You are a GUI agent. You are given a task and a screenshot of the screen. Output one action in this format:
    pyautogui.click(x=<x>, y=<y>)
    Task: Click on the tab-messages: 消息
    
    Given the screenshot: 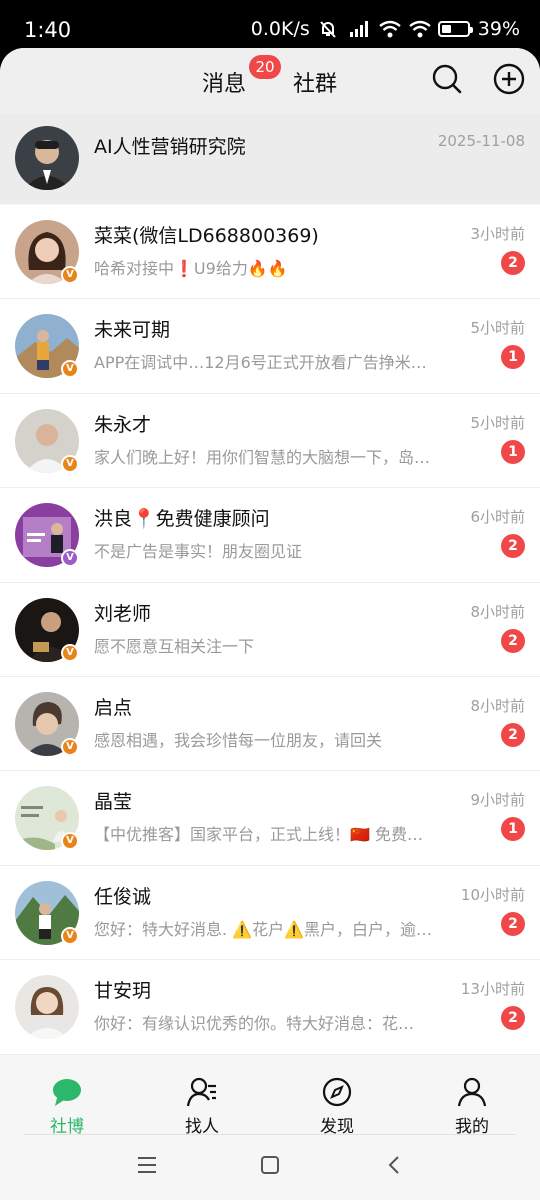 What is the action you would take?
    pyautogui.click(x=224, y=82)
    